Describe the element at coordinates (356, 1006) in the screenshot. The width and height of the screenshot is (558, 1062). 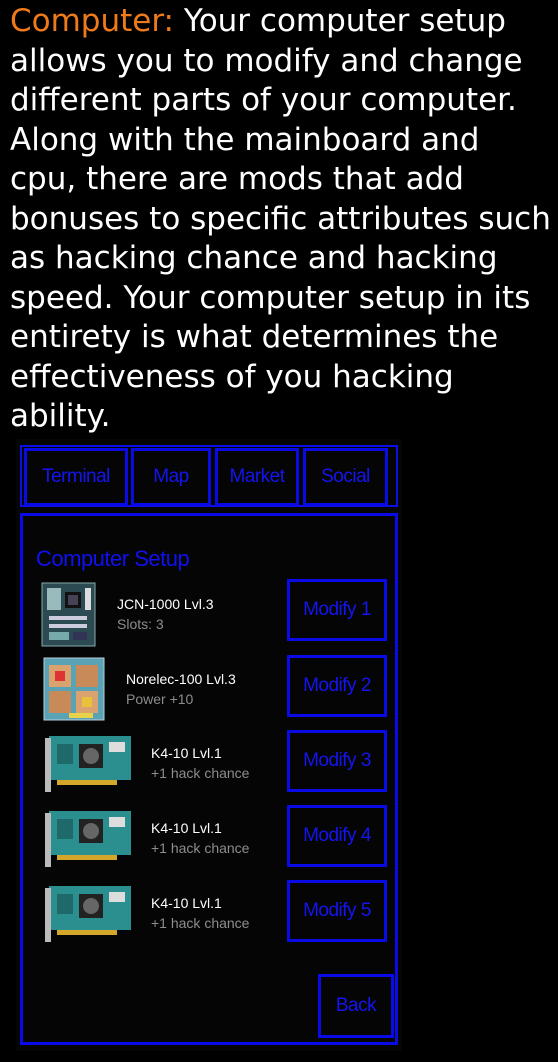
I see `back-button: Back` at that location.